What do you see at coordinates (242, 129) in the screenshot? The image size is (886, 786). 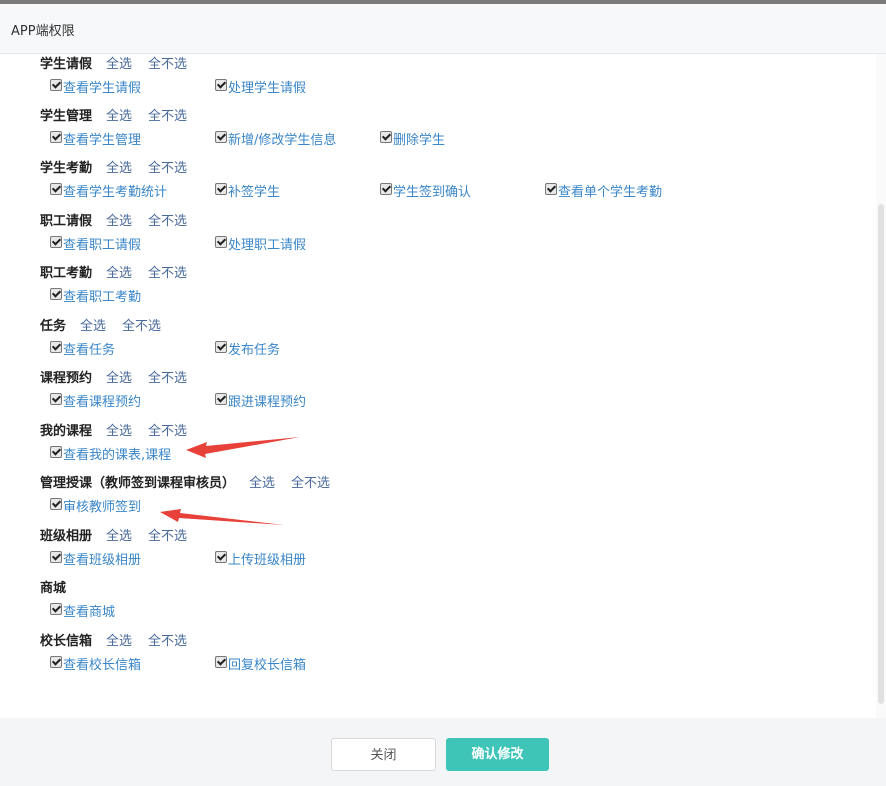 I see `permission-group: 学生管理 全选 全不选 查看学生管理 新增/修改学生信息 删除学生` at bounding box center [242, 129].